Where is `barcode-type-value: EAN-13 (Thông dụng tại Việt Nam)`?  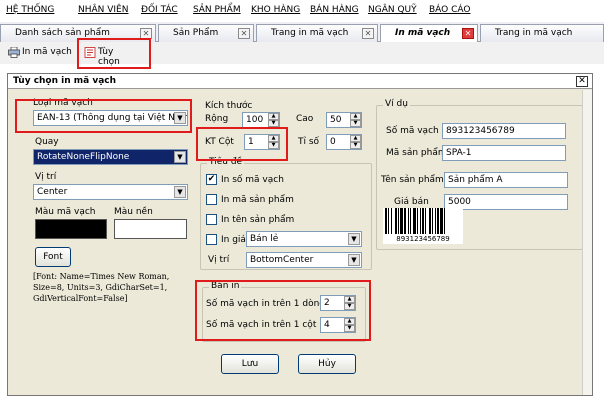
barcode-type-value: EAN-13 (Thông dụng tại Việt Nam) is located at coordinates (112, 118).